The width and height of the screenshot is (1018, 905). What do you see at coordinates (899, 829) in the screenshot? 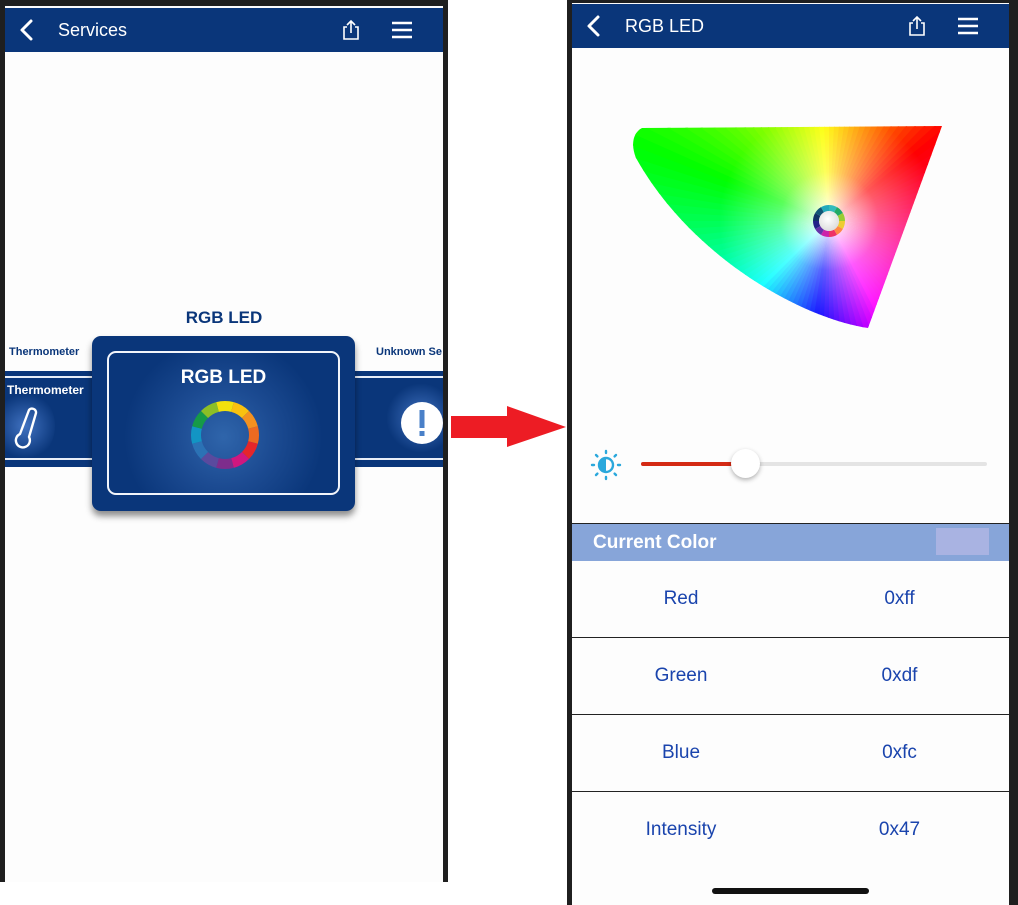
I see `channel-value: 0x47` at bounding box center [899, 829].